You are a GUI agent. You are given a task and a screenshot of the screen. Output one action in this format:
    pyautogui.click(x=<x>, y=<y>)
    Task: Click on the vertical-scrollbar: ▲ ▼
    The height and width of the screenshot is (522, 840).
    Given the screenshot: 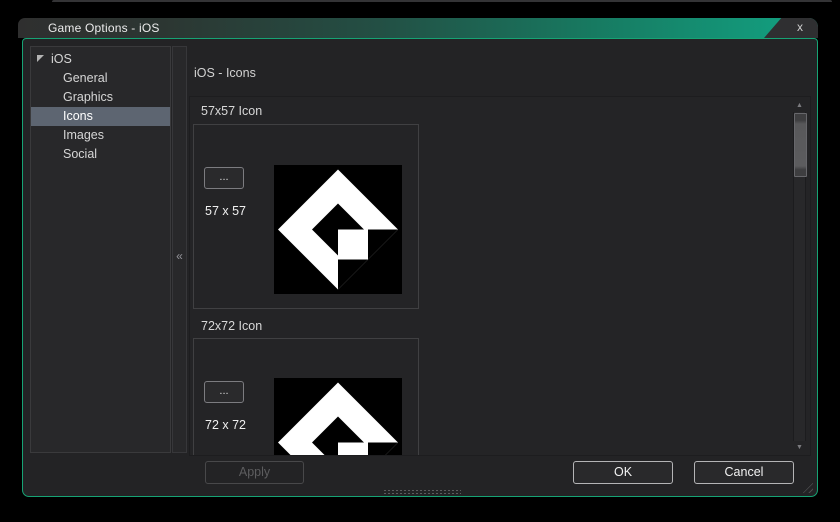 What is the action you would take?
    pyautogui.click(x=799, y=276)
    